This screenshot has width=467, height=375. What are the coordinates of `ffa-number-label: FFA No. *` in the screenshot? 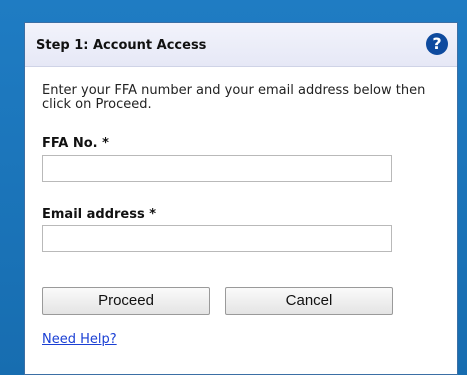 It's located at (75, 143).